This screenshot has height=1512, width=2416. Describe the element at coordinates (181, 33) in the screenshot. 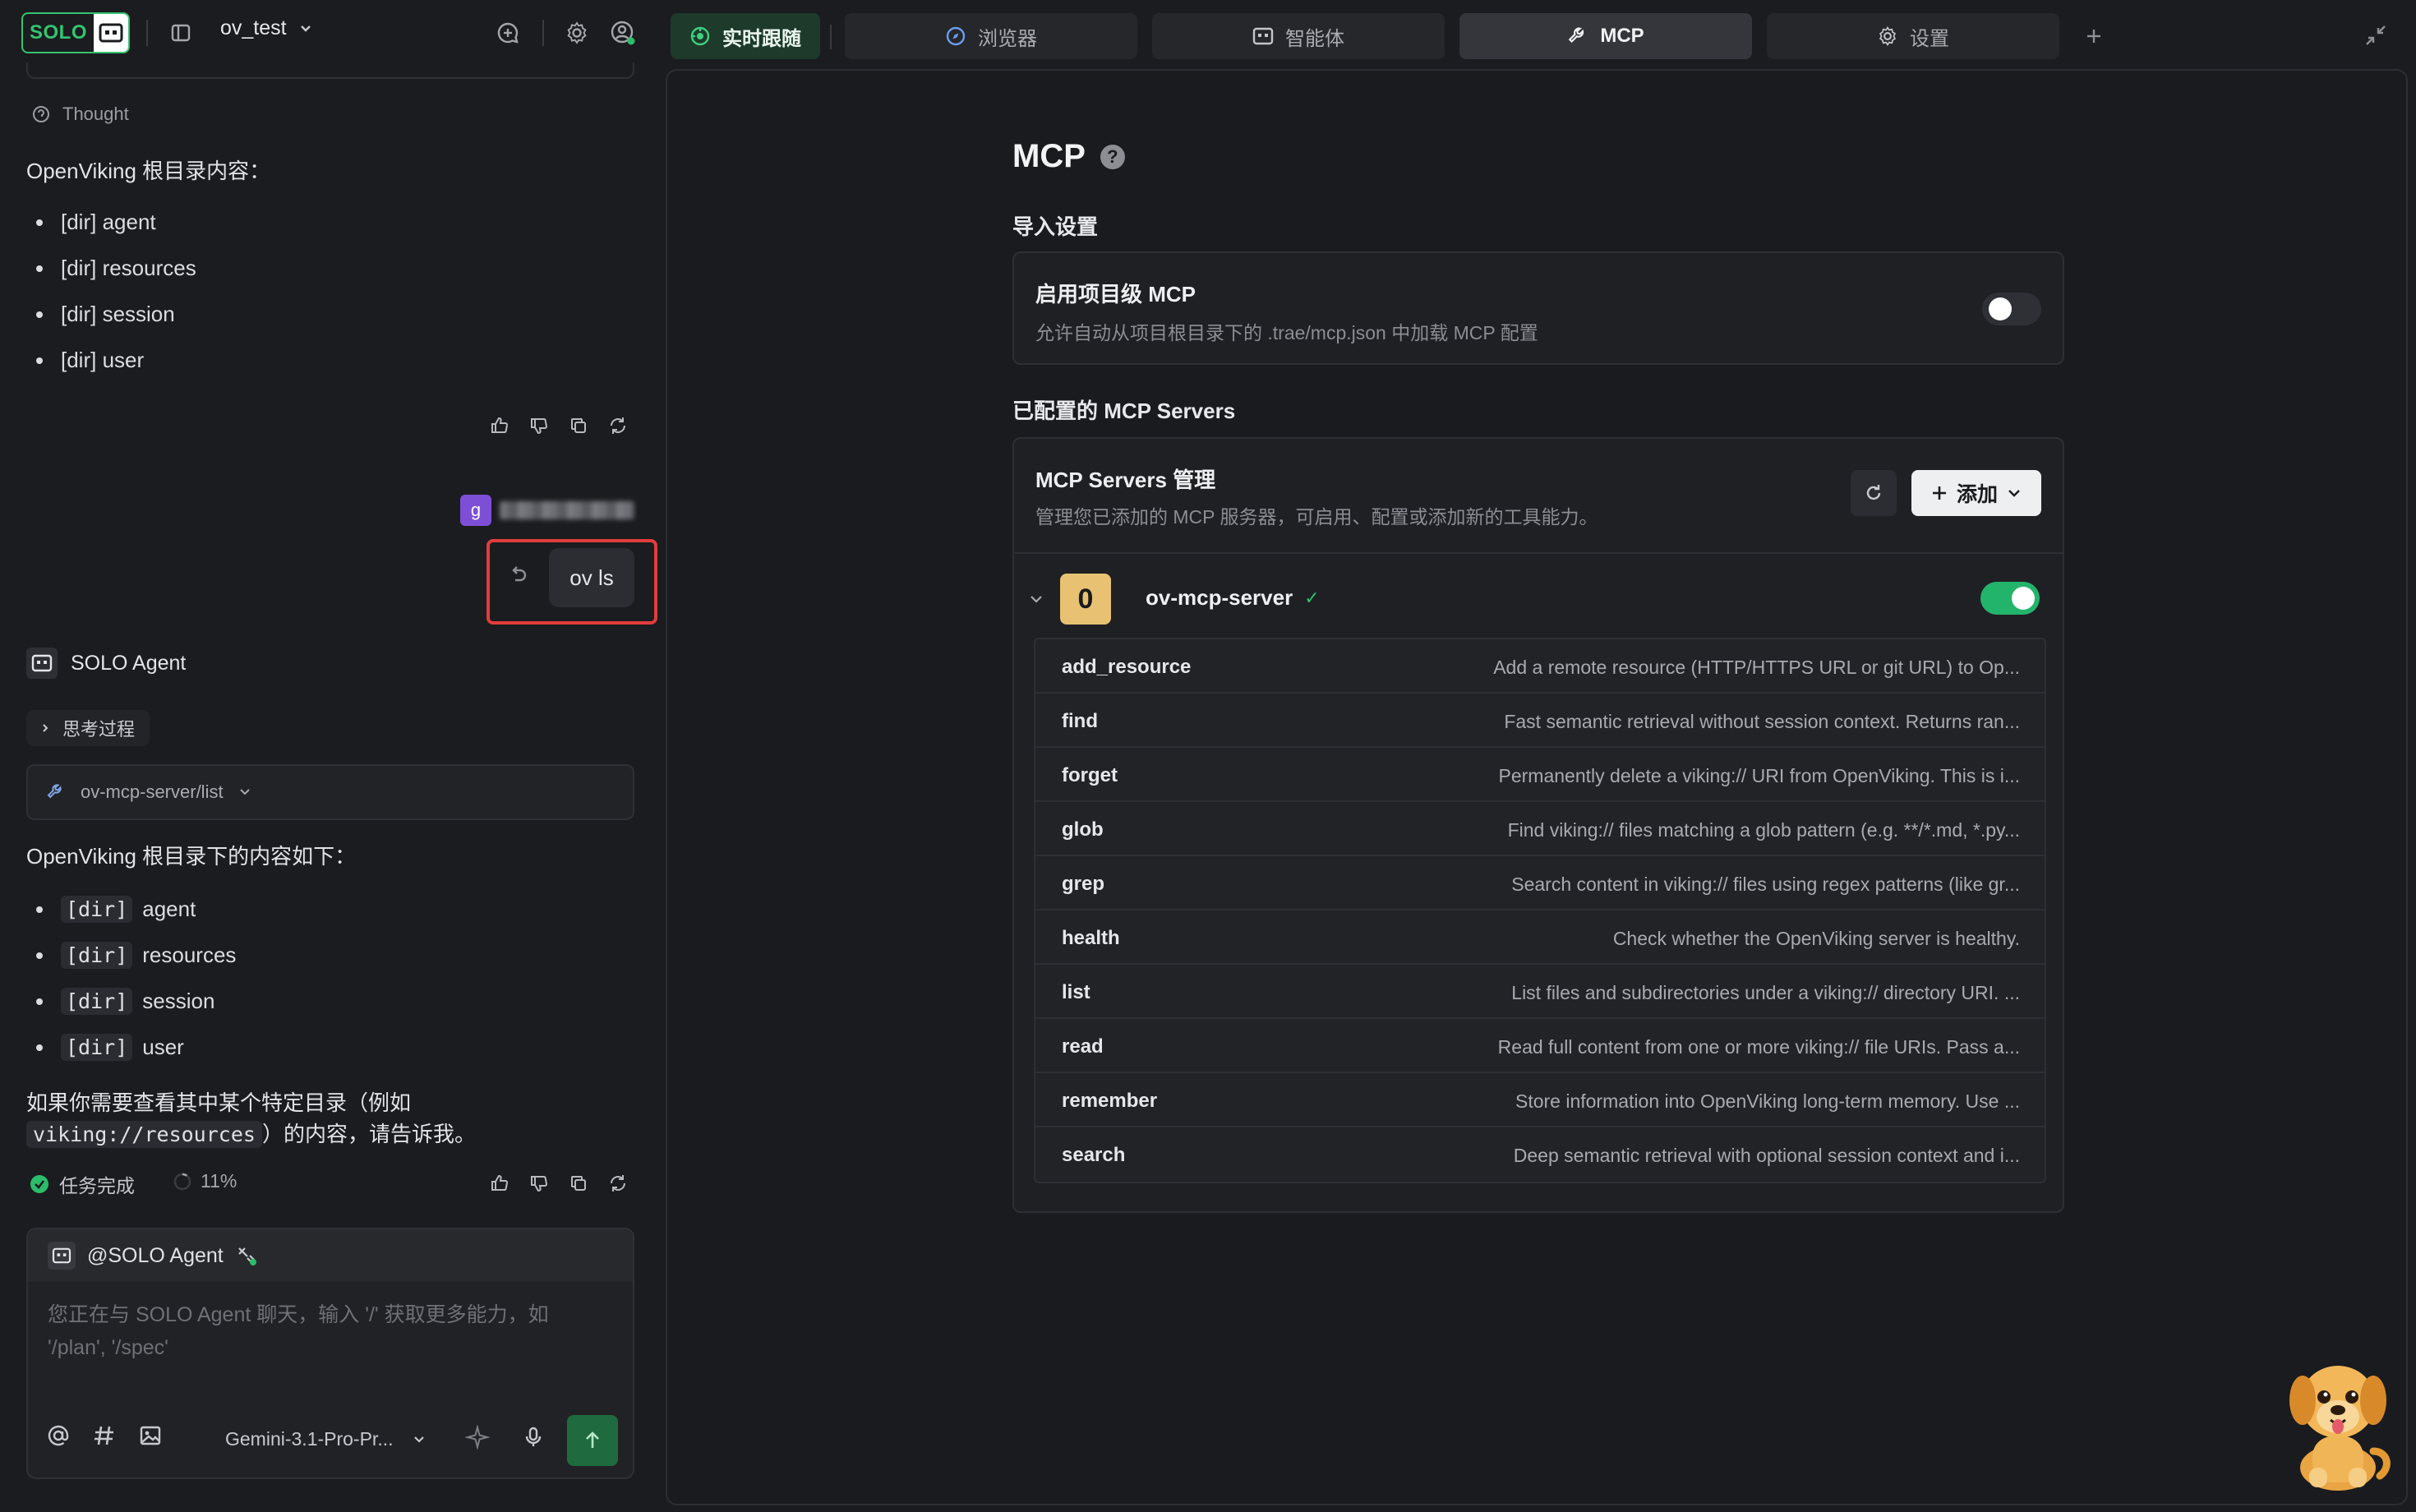

I see `sidebar-toggle-icon` at that location.